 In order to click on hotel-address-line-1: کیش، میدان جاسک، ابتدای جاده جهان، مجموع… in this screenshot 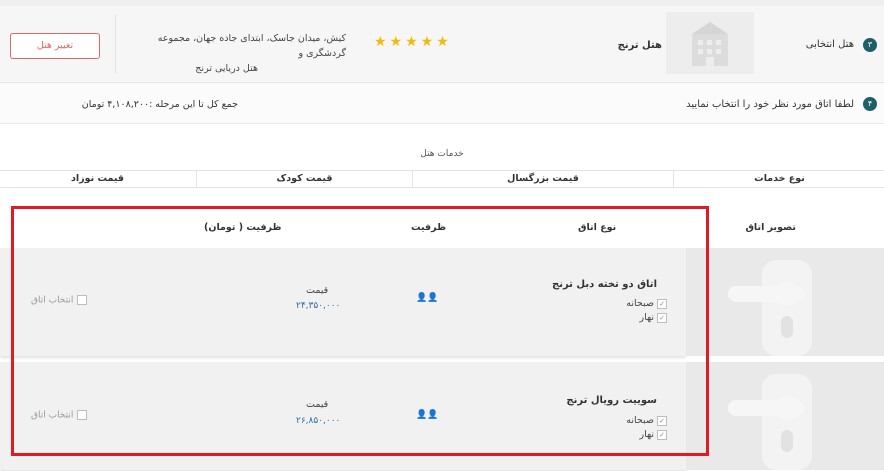, I will do `click(251, 46)`.